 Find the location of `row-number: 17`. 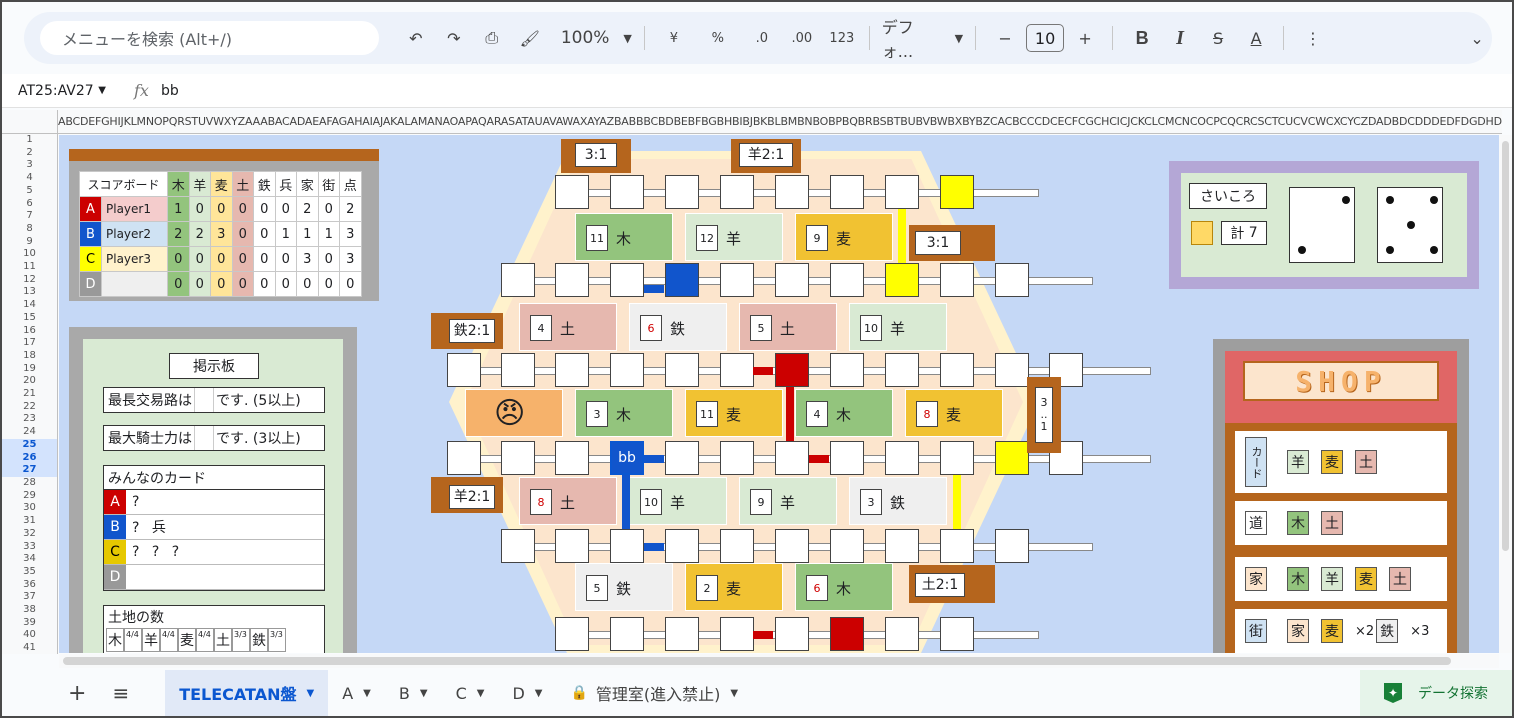

row-number: 17 is located at coordinates (29, 343).